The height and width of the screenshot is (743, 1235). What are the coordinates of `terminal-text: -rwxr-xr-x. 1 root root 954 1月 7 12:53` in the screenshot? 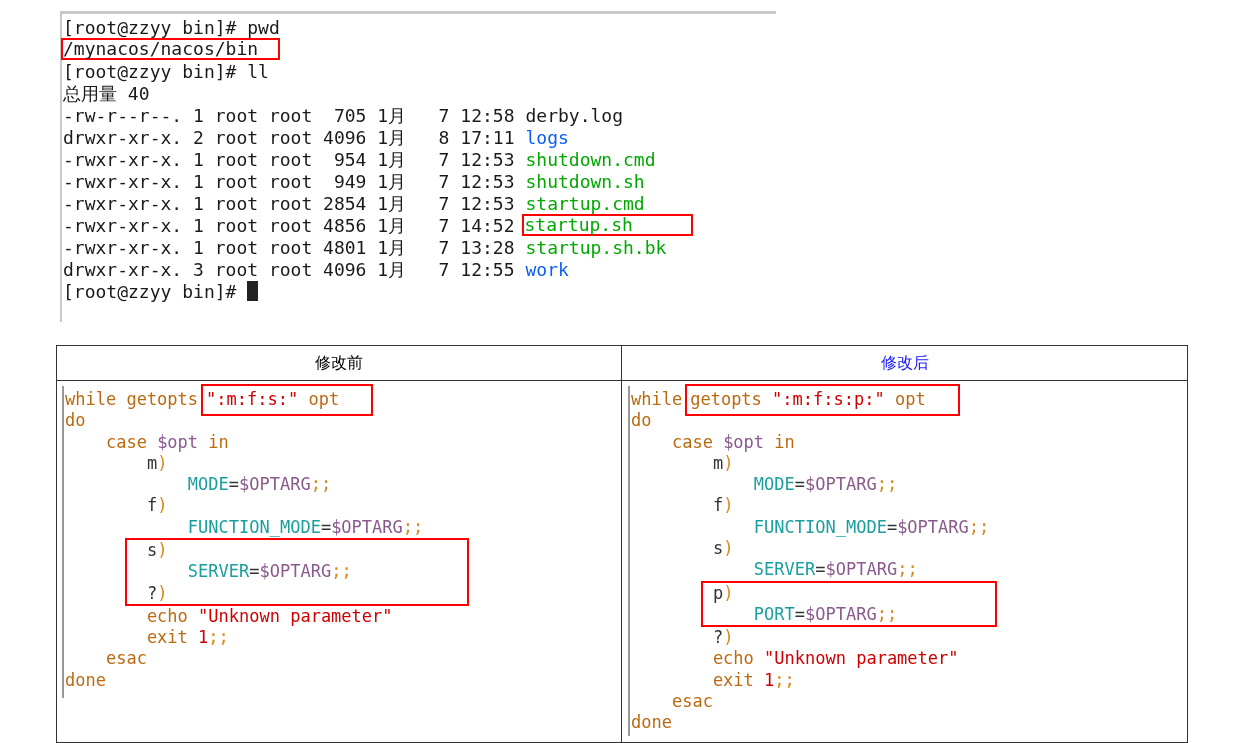 It's located at (289, 159).